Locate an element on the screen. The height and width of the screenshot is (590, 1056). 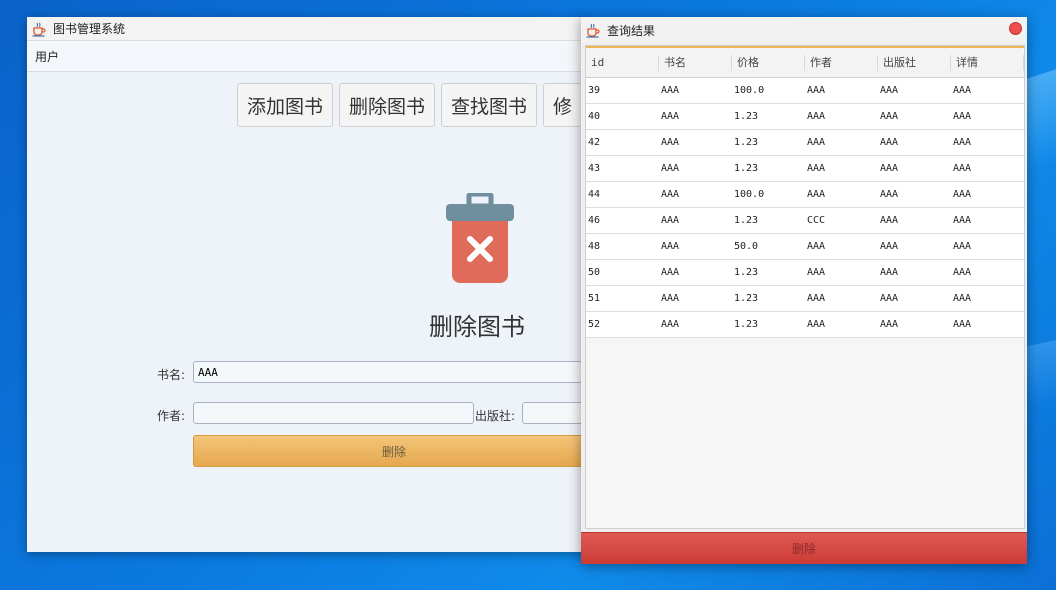
table-row: 43 AAA 1.23 AAA AAA AAA is located at coordinates (805, 169).